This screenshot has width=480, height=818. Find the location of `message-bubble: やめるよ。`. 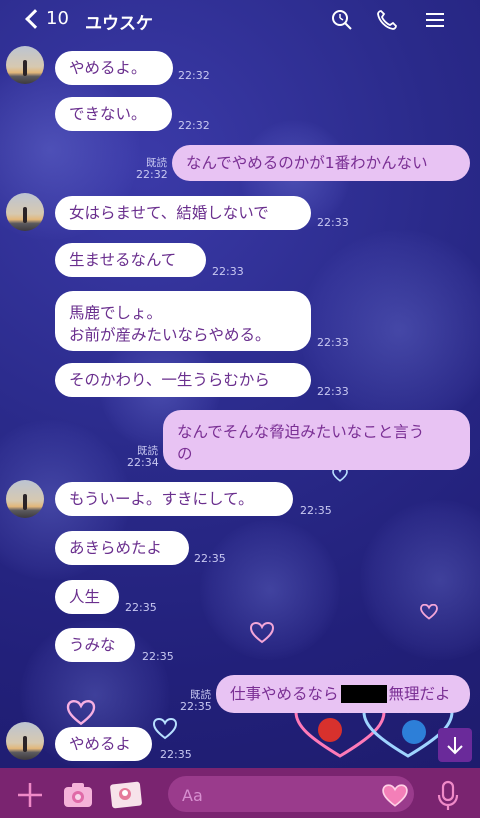

message-bubble: やめるよ。 is located at coordinates (114, 68).